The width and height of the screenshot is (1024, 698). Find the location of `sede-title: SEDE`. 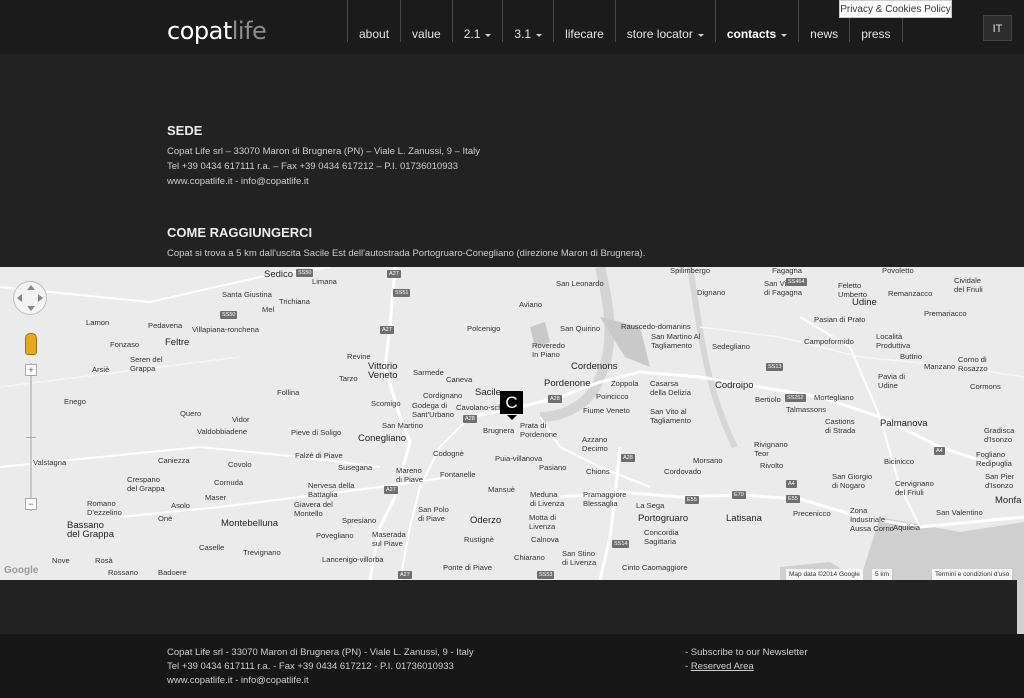

sede-title: SEDE is located at coordinates (185, 130).